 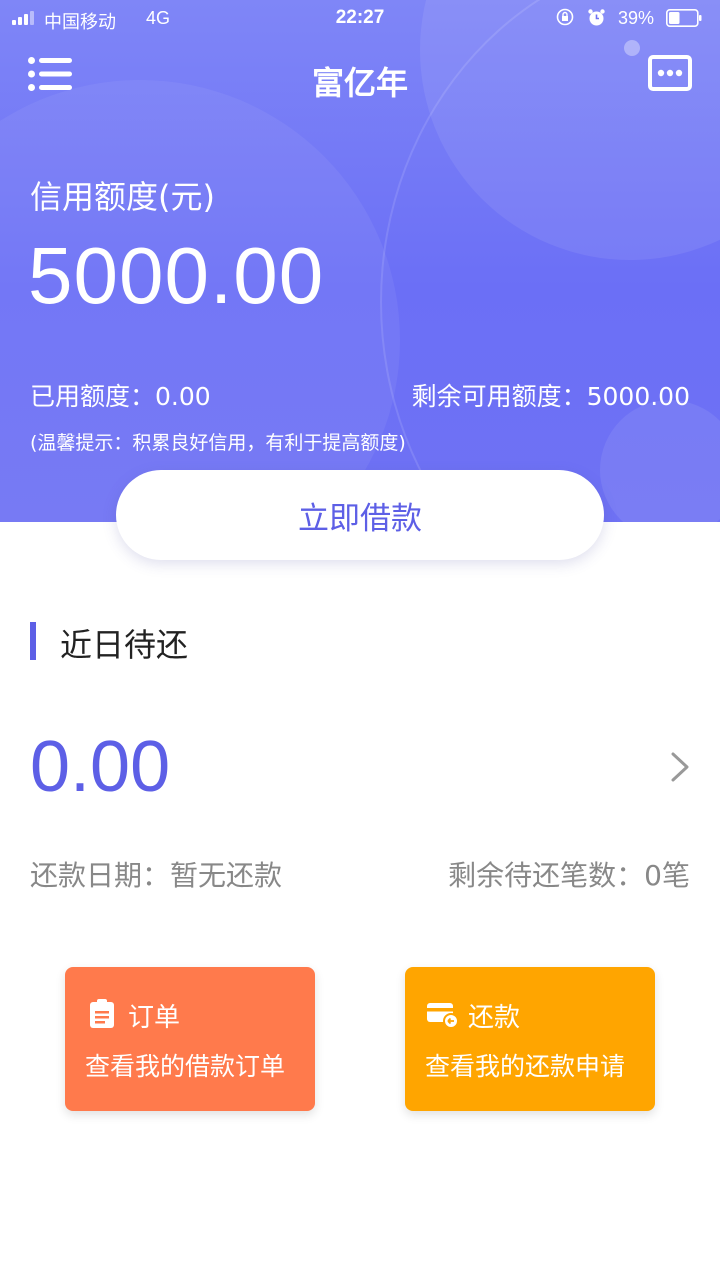 What do you see at coordinates (156, 875) in the screenshot?
I see `repayment-date: 还款日期：暂无还款` at bounding box center [156, 875].